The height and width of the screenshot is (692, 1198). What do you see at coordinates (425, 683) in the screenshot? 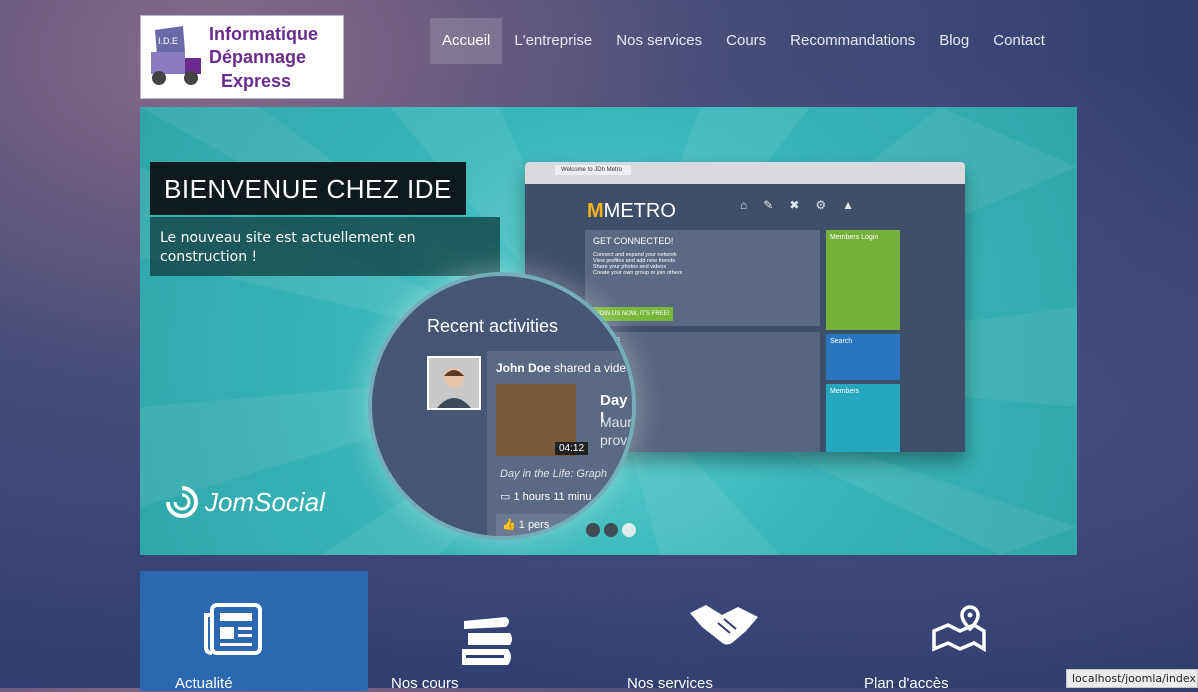
I see `feature-label: Nos cours` at bounding box center [425, 683].